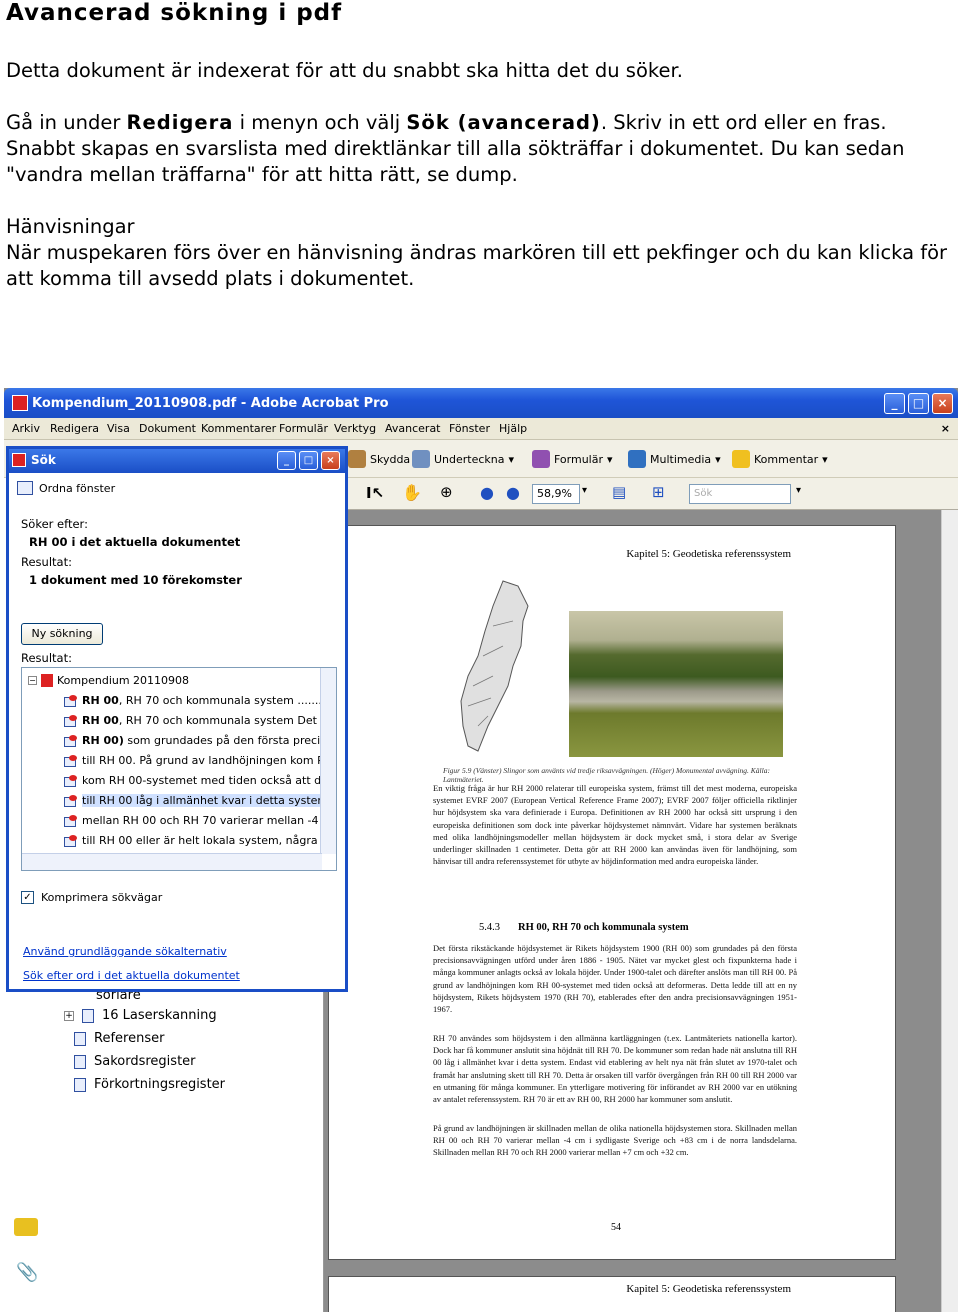  Describe the element at coordinates (780, 459) in the screenshot. I see `kommentar-button: Kommentar ▾` at that location.